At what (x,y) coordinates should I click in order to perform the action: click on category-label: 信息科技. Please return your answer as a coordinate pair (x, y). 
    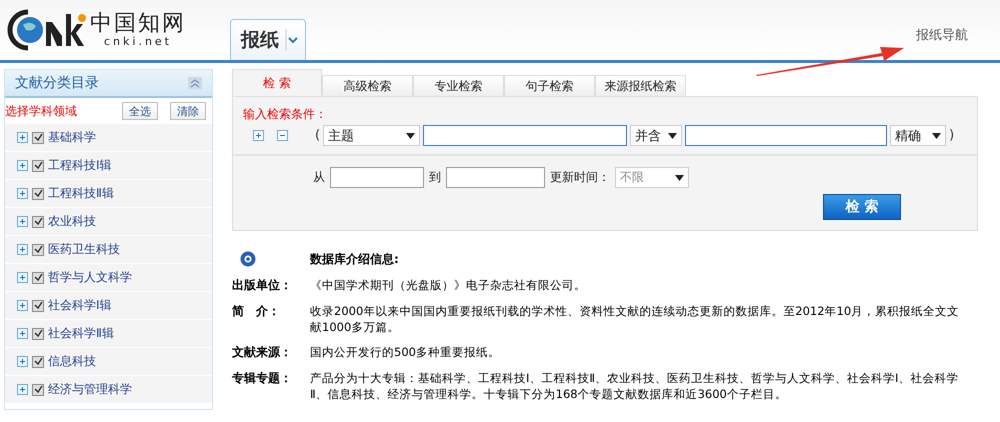
    Looking at the image, I should click on (72, 361).